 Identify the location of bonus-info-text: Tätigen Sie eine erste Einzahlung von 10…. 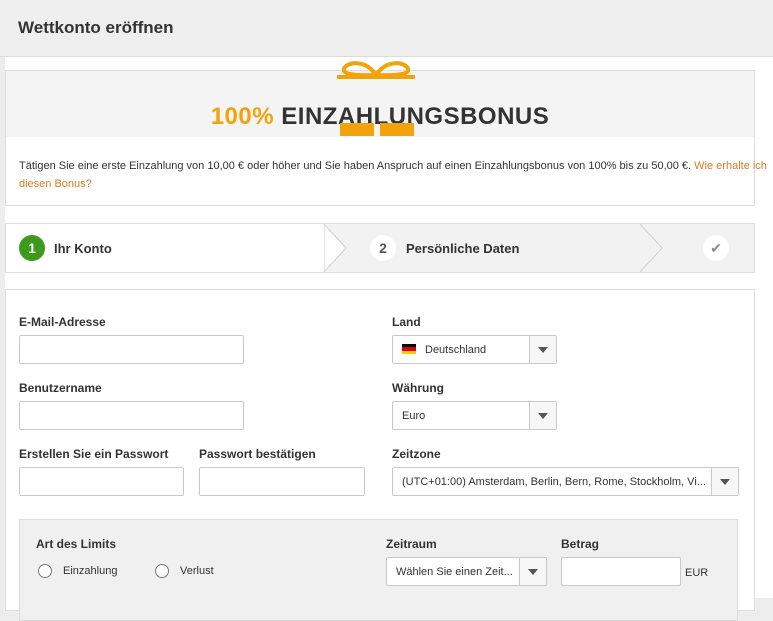
(396, 175).